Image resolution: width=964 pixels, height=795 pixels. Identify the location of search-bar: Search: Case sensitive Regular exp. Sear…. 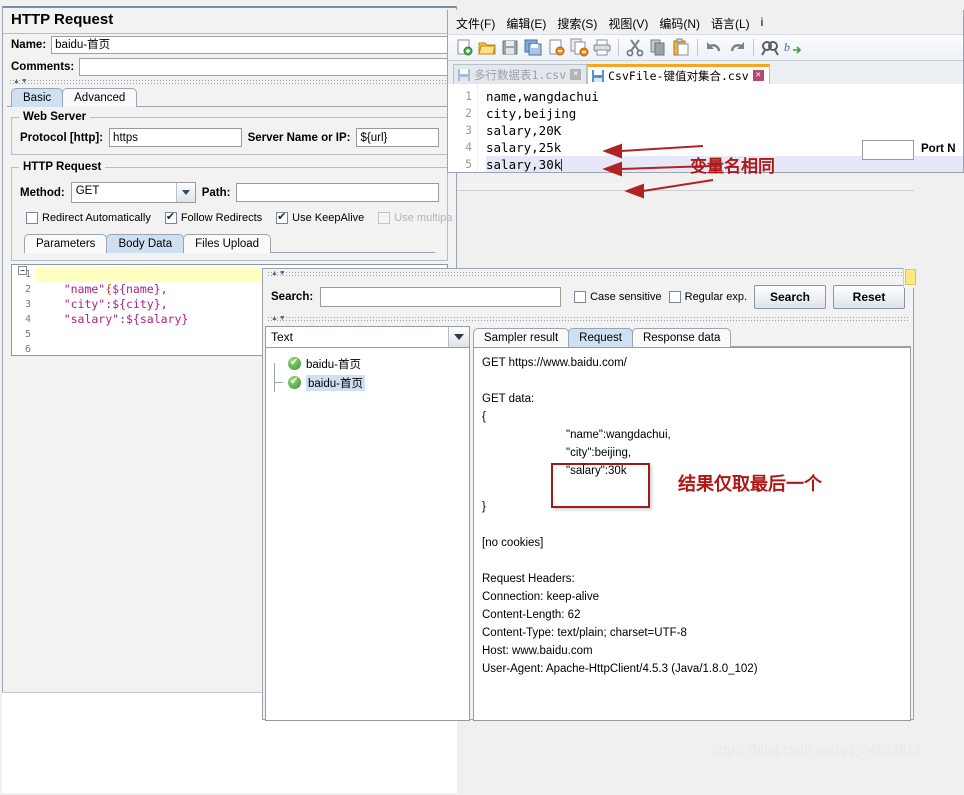
(588, 297).